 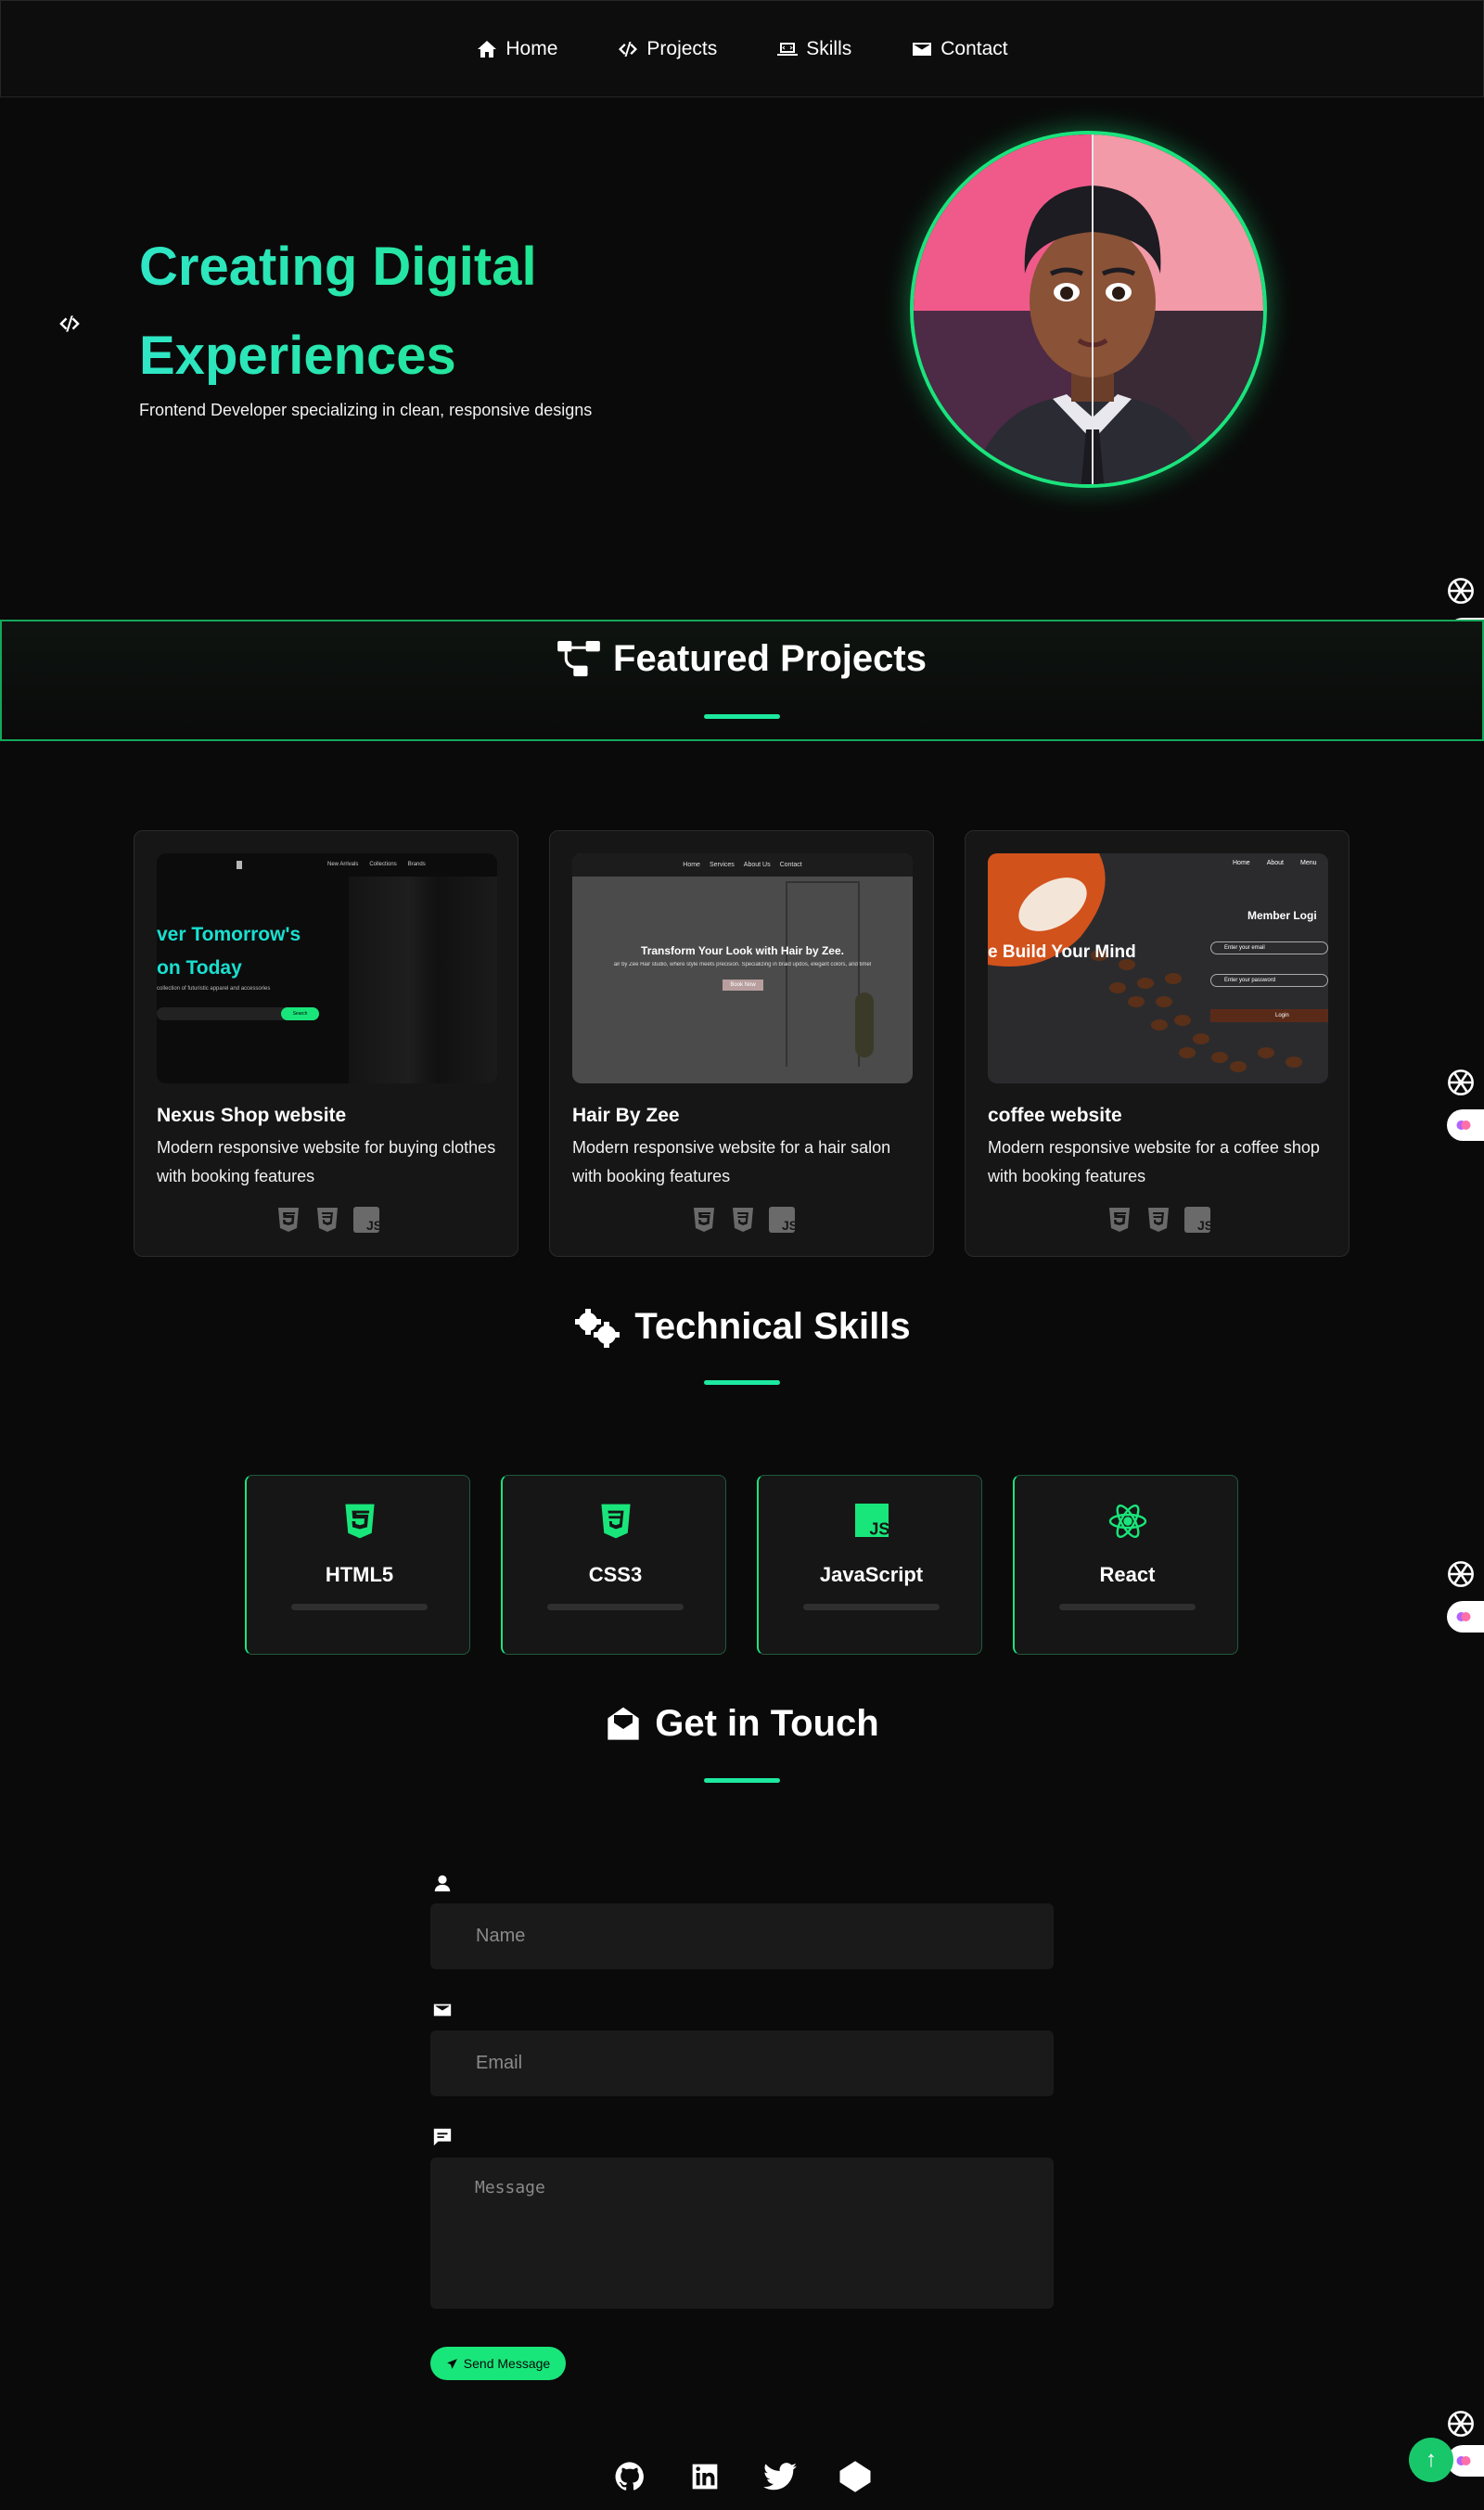 I want to click on laptop-code-icon, so click(x=788, y=49).